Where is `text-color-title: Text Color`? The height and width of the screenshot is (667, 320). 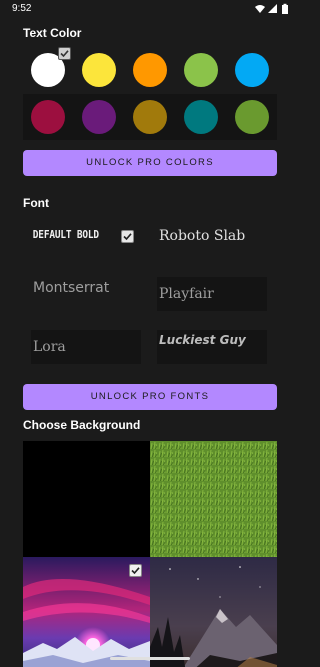
text-color-title: Text Color is located at coordinates (52, 33).